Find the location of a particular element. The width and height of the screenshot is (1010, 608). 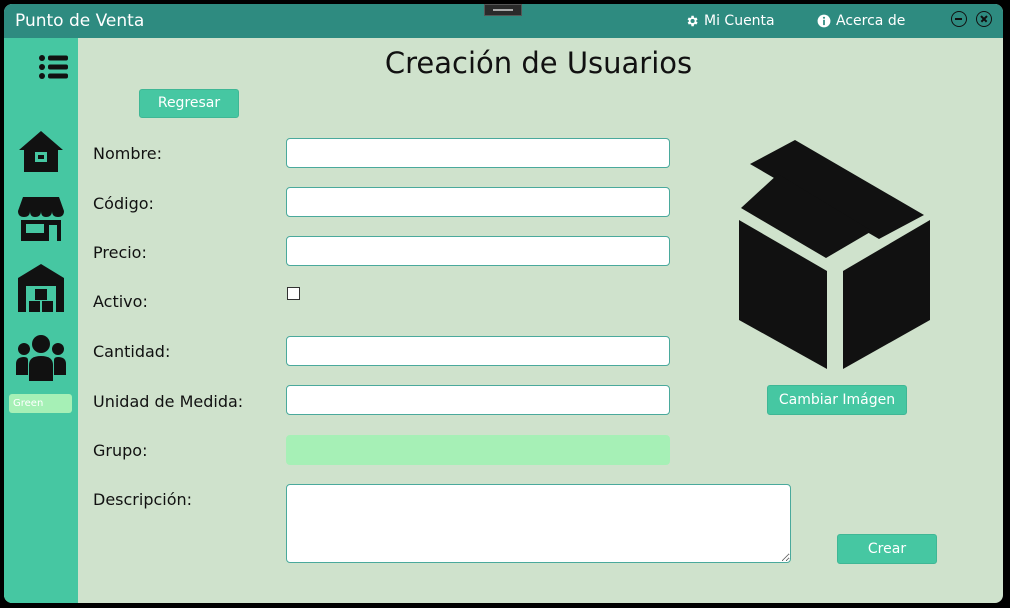

store-icon is located at coordinates (41, 219).